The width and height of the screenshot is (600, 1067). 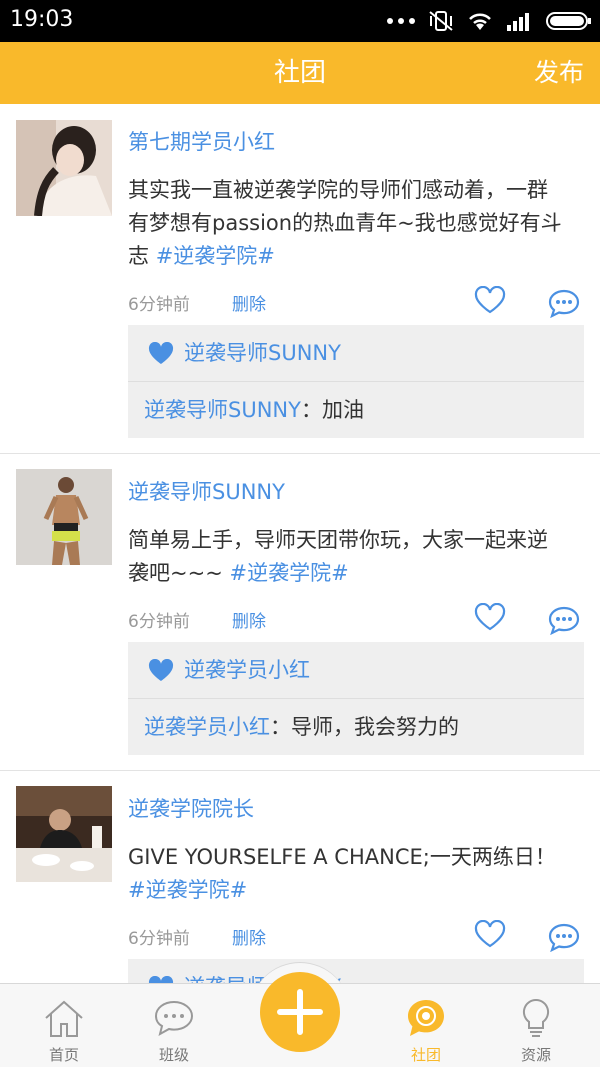 What do you see at coordinates (262, 353) in the screenshot?
I see `liker-name: 逆袭导师SUNNY` at bounding box center [262, 353].